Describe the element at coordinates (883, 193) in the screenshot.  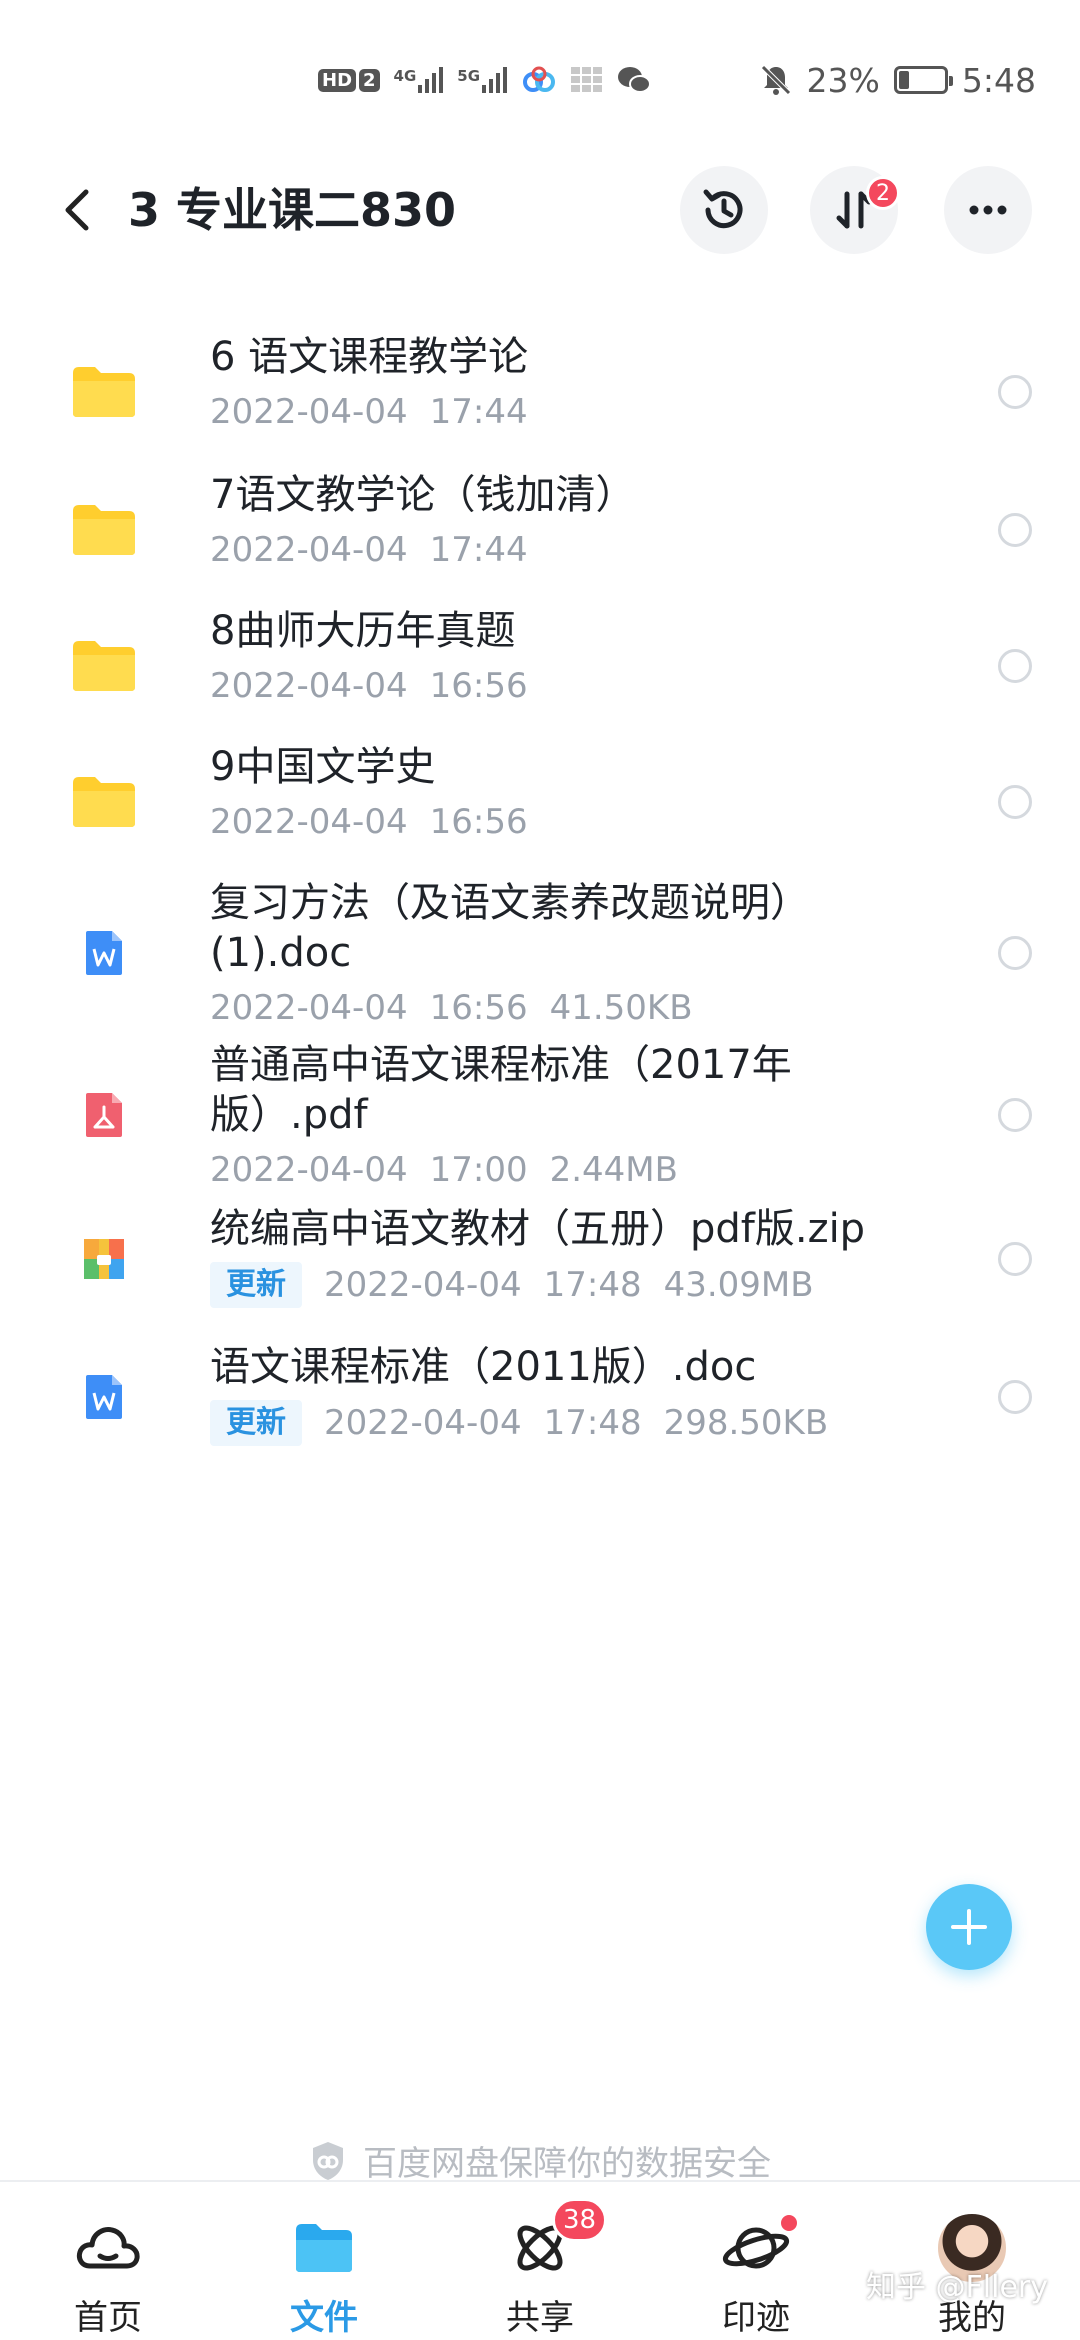
I see `transfer-badge: 2` at that location.